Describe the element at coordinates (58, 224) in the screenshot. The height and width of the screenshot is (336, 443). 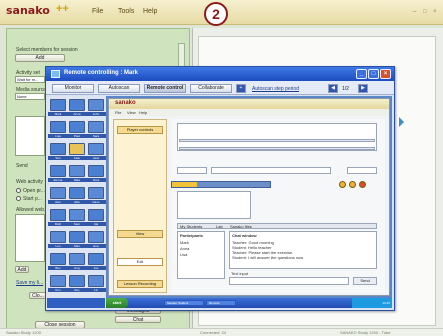
I see `thumbnail-label: Ruth` at that location.